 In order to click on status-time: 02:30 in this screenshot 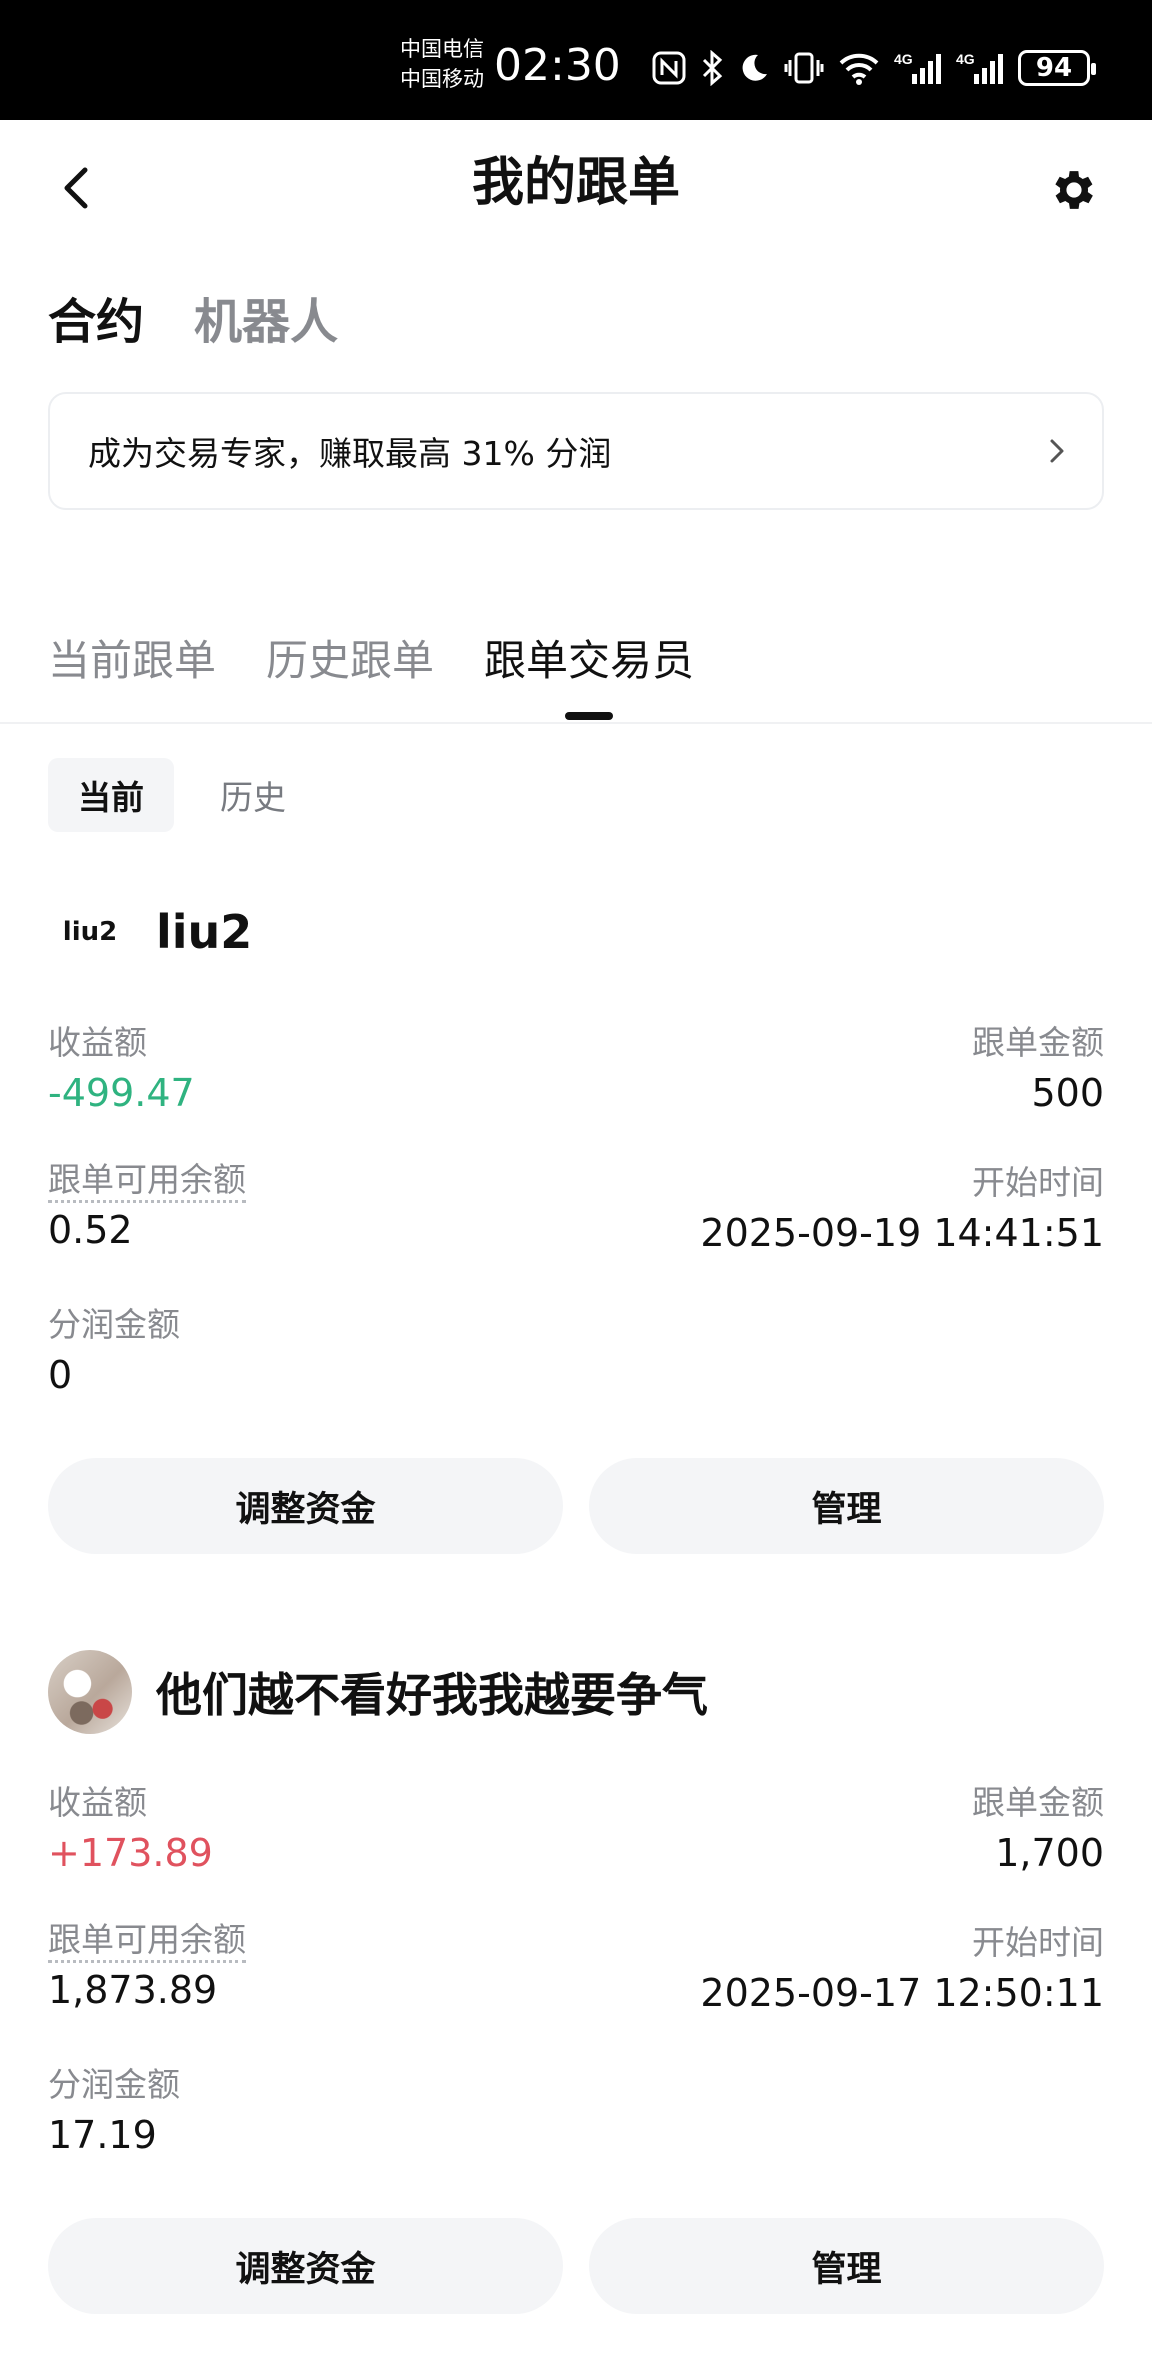, I will do `click(557, 65)`.